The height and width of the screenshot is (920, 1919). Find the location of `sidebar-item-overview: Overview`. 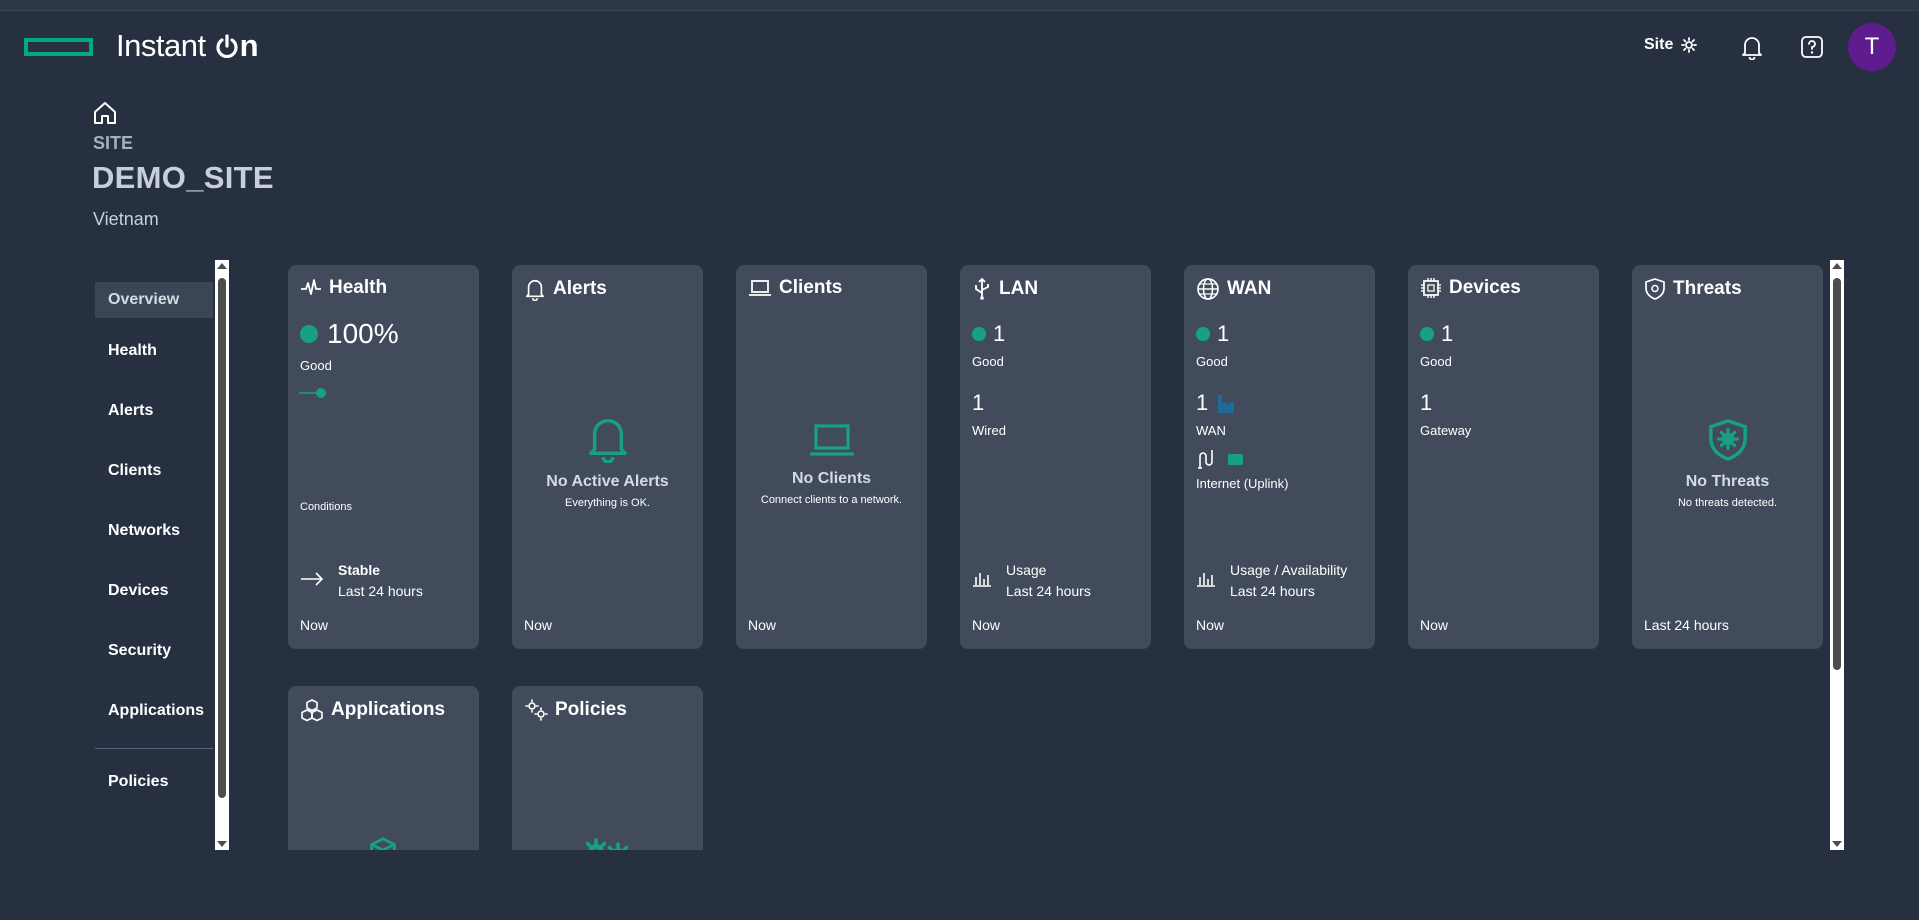

sidebar-item-overview: Overview is located at coordinates (154, 300).